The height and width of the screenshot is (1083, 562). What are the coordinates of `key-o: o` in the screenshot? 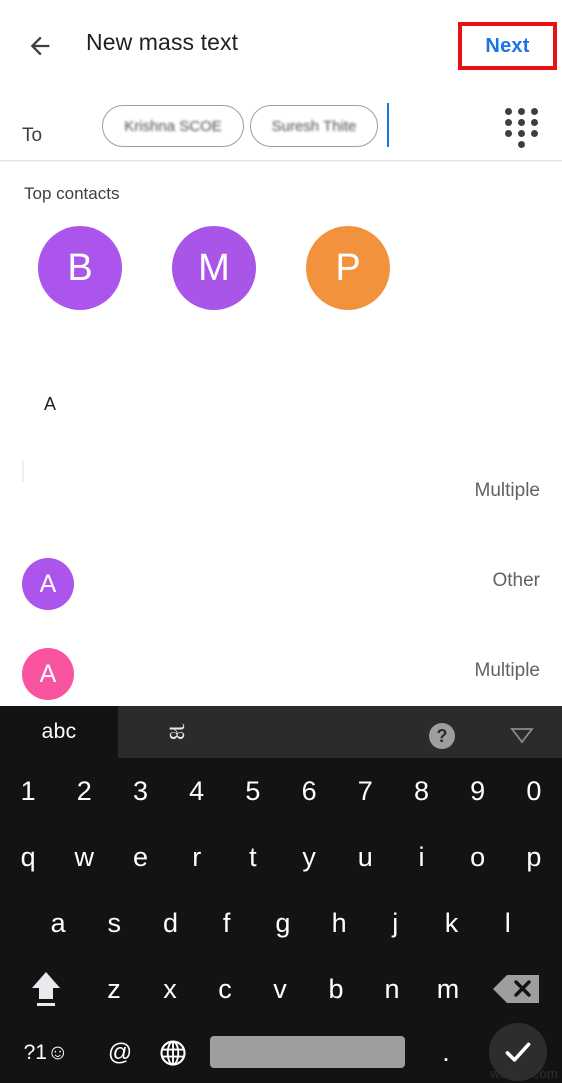 It's located at (478, 857).